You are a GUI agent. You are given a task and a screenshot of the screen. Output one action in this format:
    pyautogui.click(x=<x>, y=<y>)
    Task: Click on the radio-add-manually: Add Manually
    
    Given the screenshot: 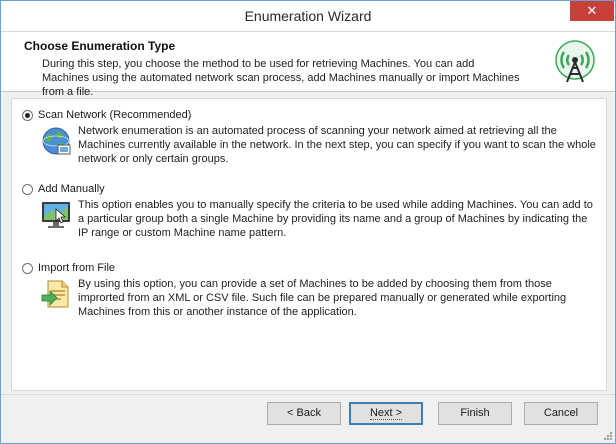 What is the action you would take?
    pyautogui.click(x=63, y=189)
    